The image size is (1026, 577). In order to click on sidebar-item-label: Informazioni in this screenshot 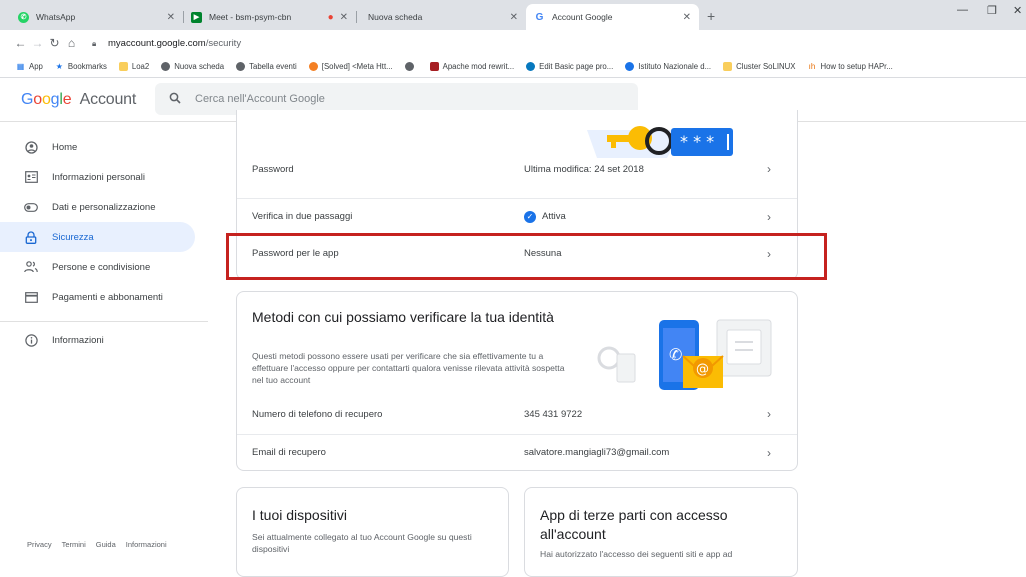, I will do `click(78, 340)`.